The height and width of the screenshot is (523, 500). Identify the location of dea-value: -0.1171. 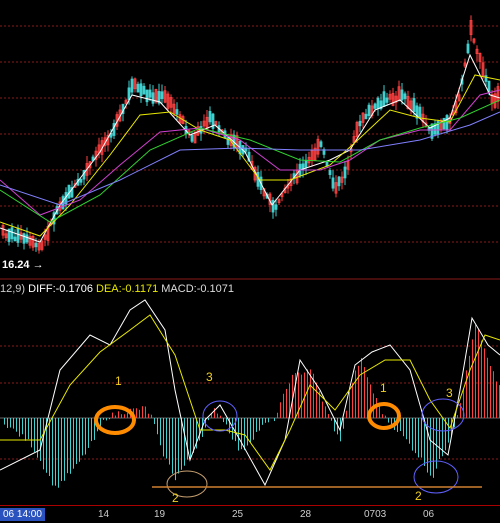
(140, 289).